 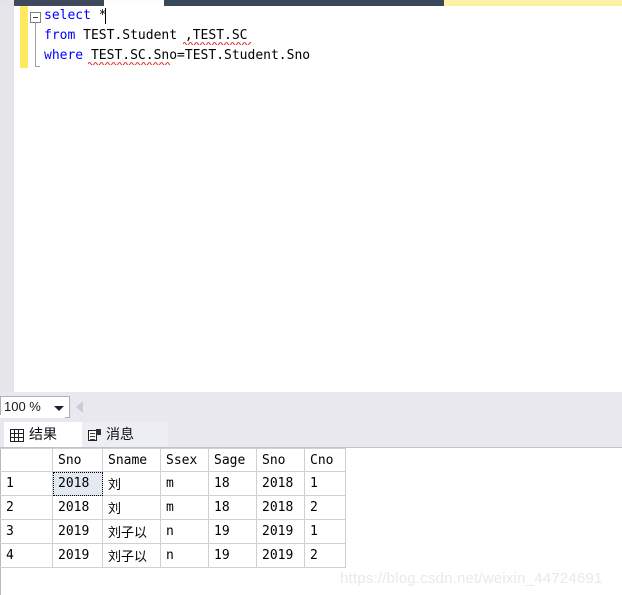 What do you see at coordinates (217, 43) in the screenshot?
I see `error-squiggle-test-sc` at bounding box center [217, 43].